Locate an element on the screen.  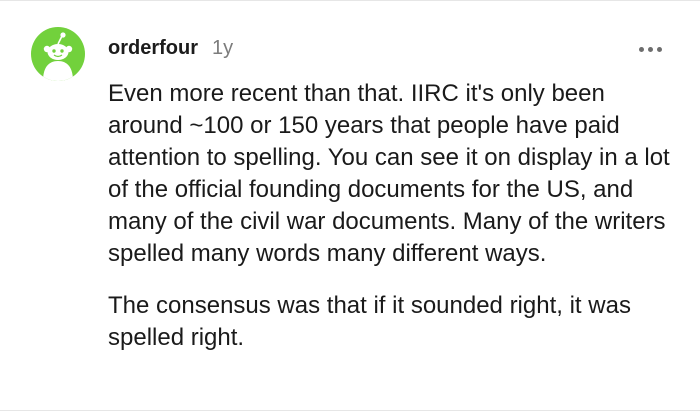
snoo-avatar-icon is located at coordinates (58, 54).